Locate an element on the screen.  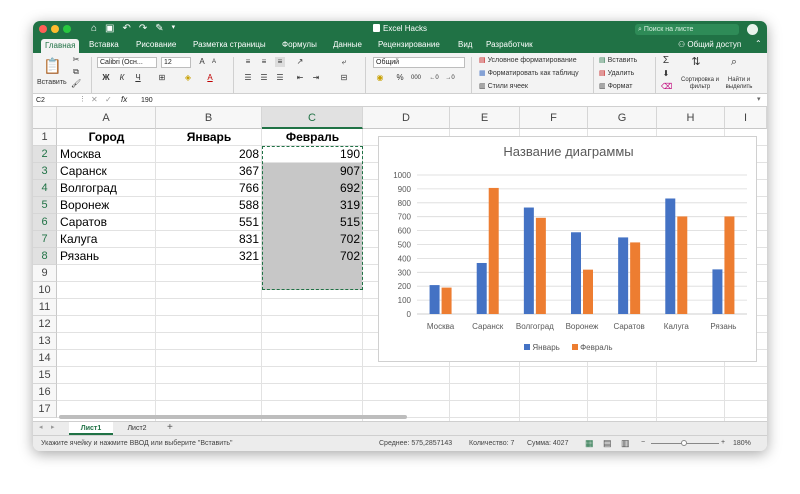
fill-icon: ⬇ is located at coordinates (666, 74).